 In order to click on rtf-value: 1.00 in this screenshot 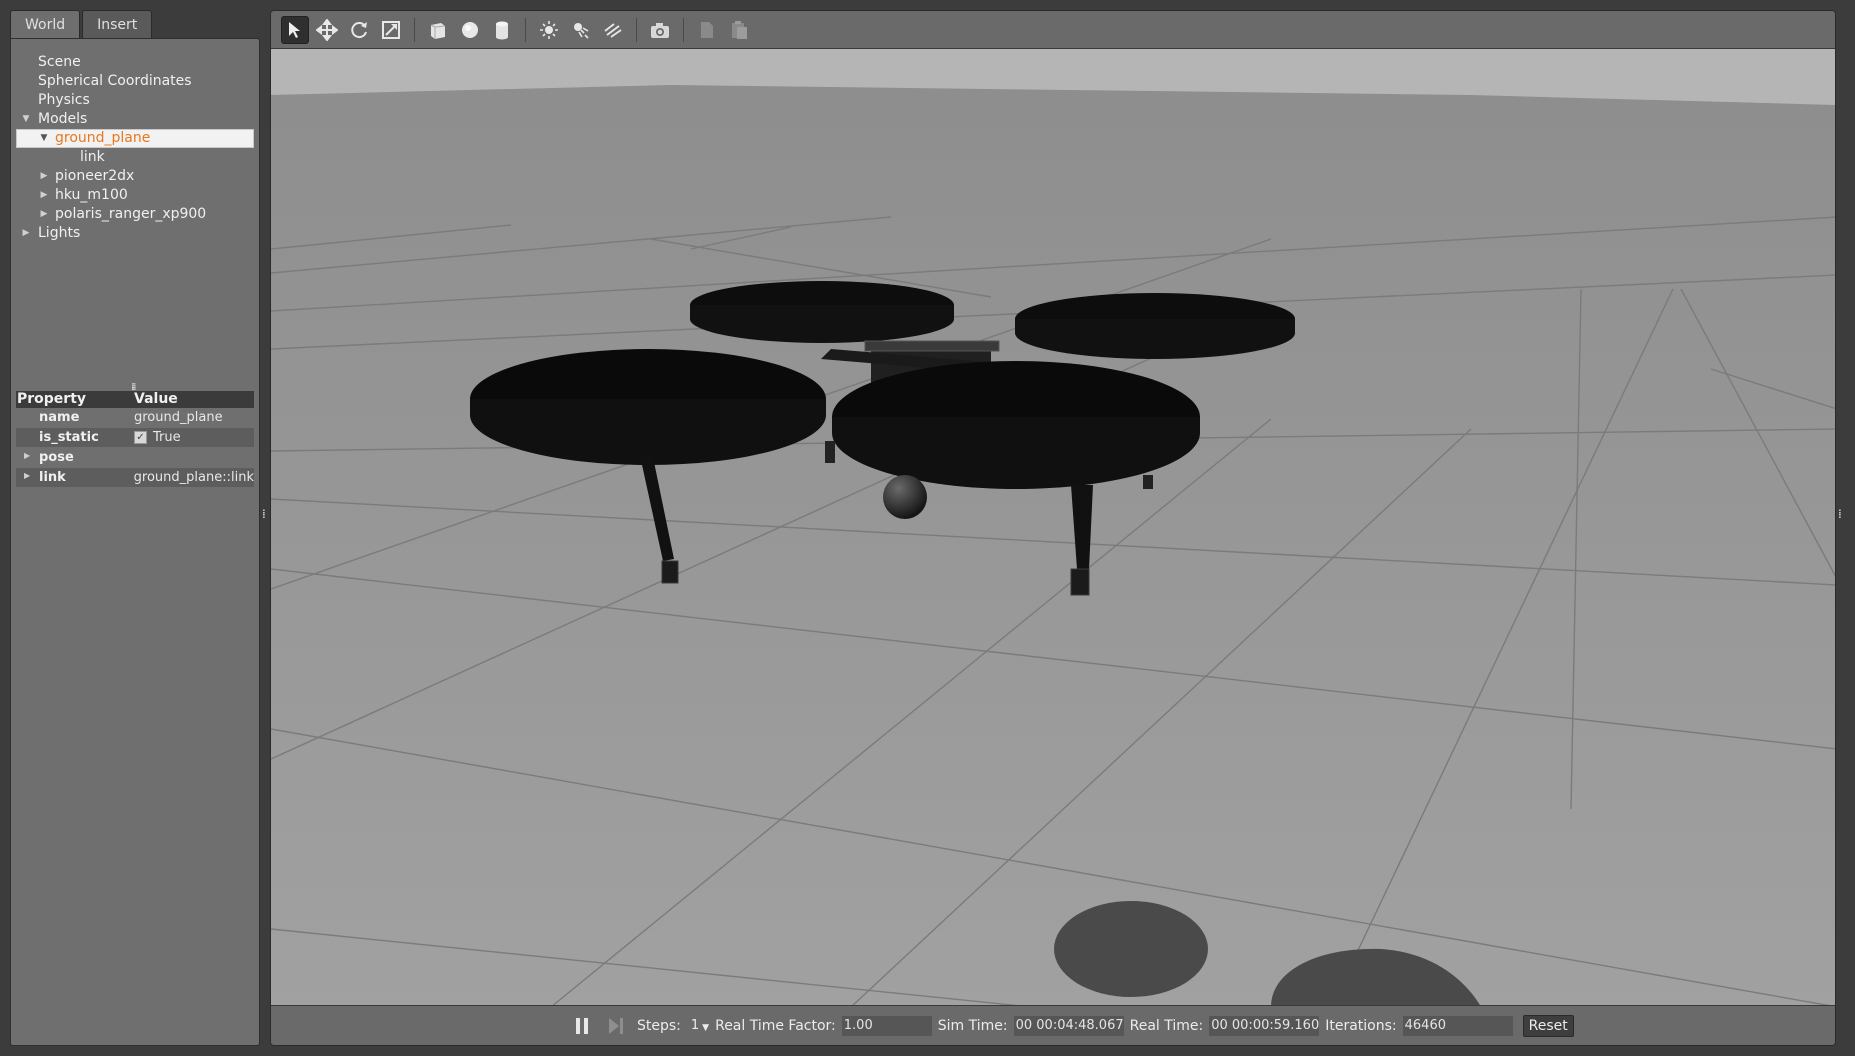, I will do `click(886, 1025)`.